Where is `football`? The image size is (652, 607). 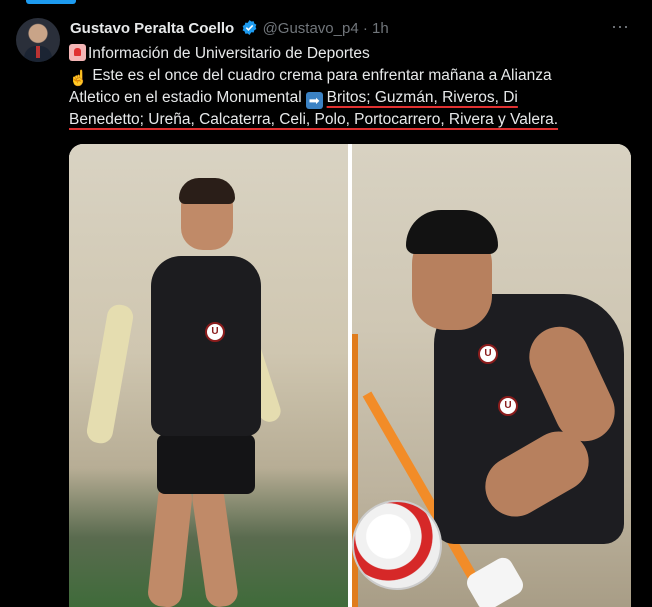
football is located at coordinates (397, 545).